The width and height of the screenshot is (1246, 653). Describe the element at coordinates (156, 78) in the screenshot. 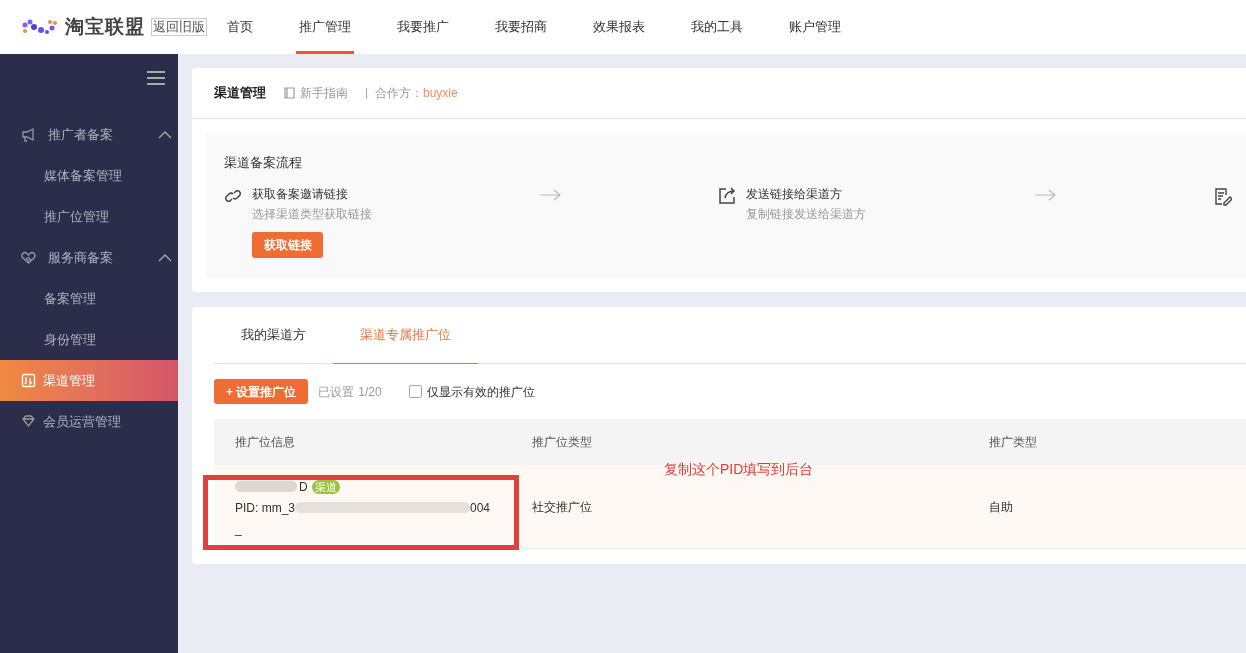

I see `menu-icon` at that location.